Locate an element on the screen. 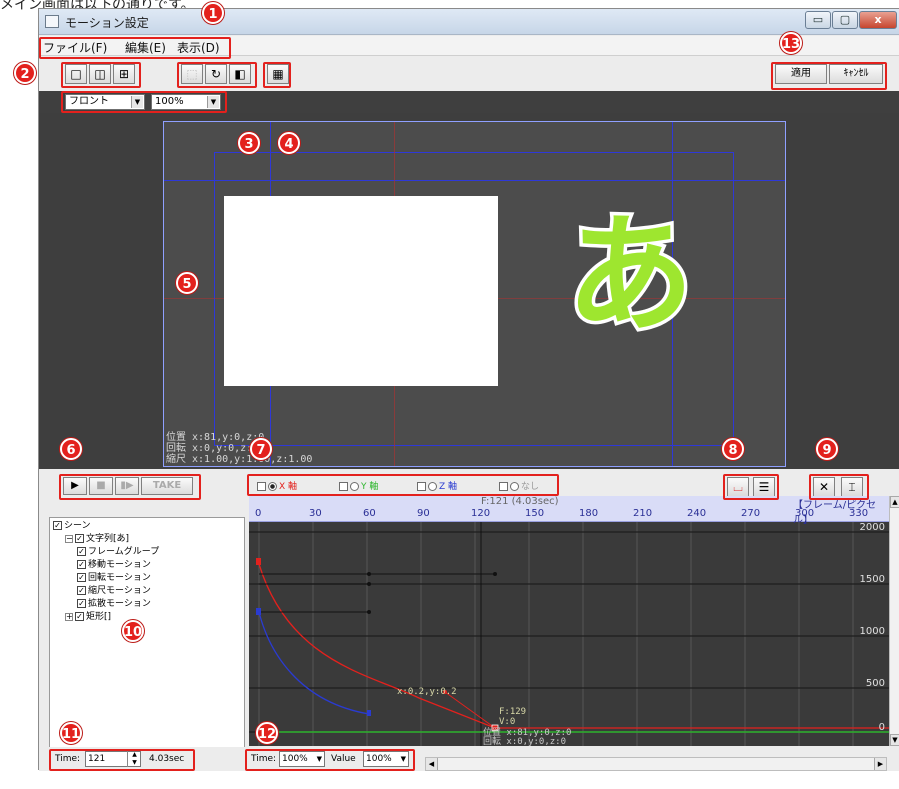 The width and height of the screenshot is (899, 789). character-object: あ is located at coordinates (629, 275).